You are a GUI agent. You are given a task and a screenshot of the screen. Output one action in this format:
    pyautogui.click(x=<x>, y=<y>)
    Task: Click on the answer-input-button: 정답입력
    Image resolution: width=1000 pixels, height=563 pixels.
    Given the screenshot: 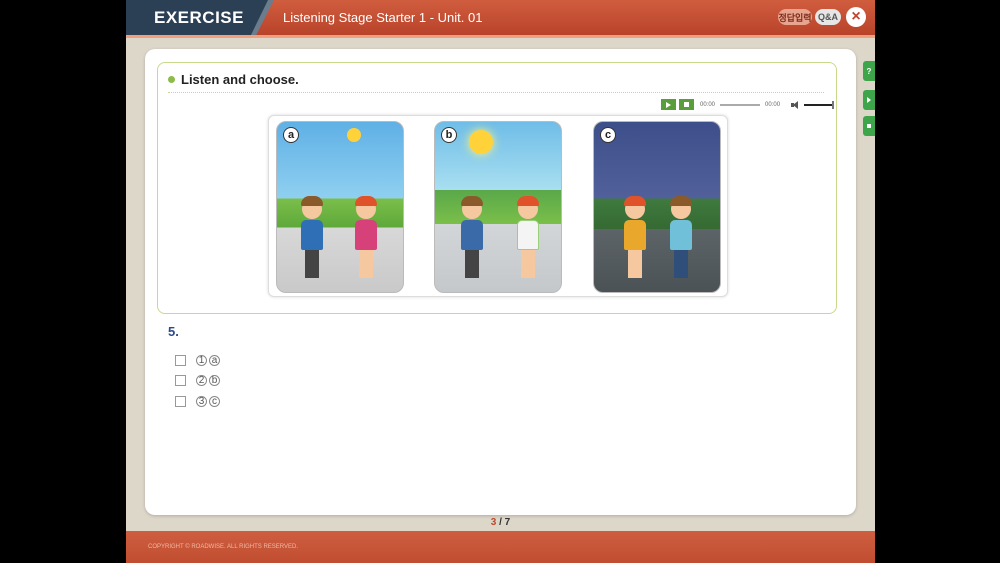 What is the action you would take?
    pyautogui.click(x=795, y=17)
    